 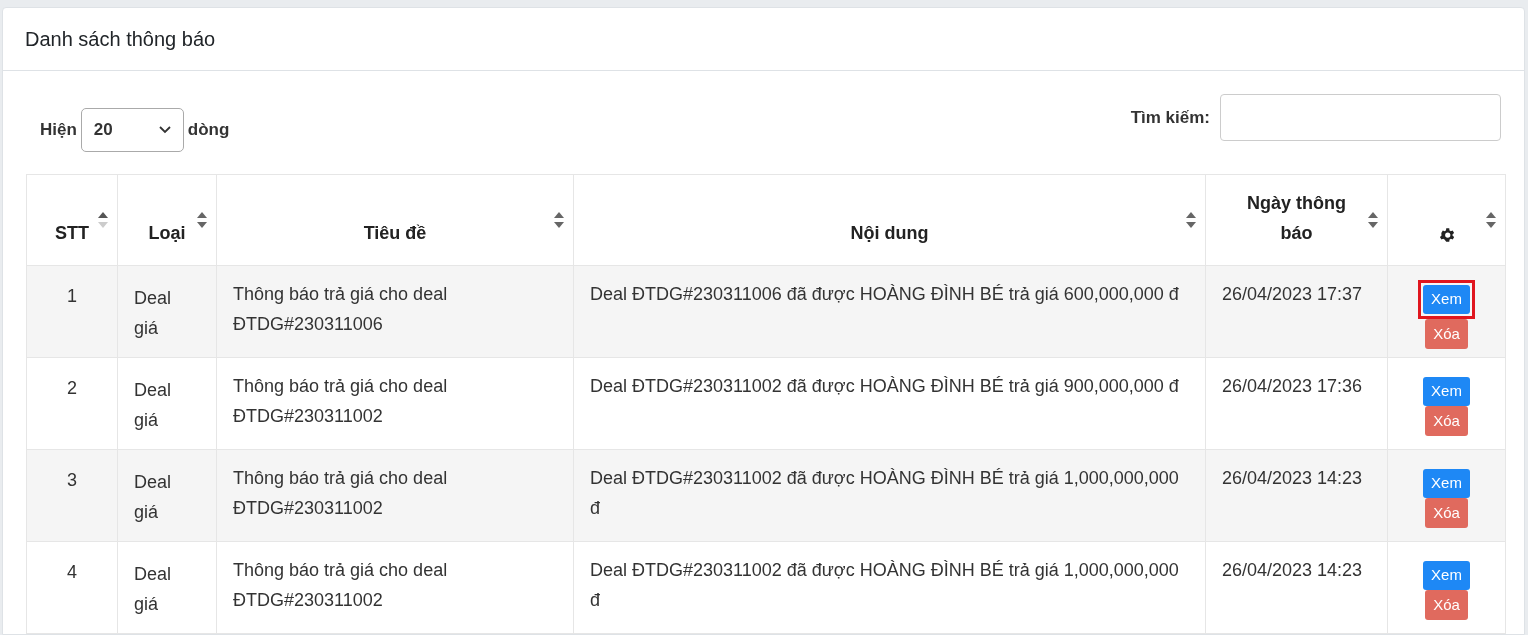 What do you see at coordinates (208, 130) in the screenshot?
I see `length-label: dòng` at bounding box center [208, 130].